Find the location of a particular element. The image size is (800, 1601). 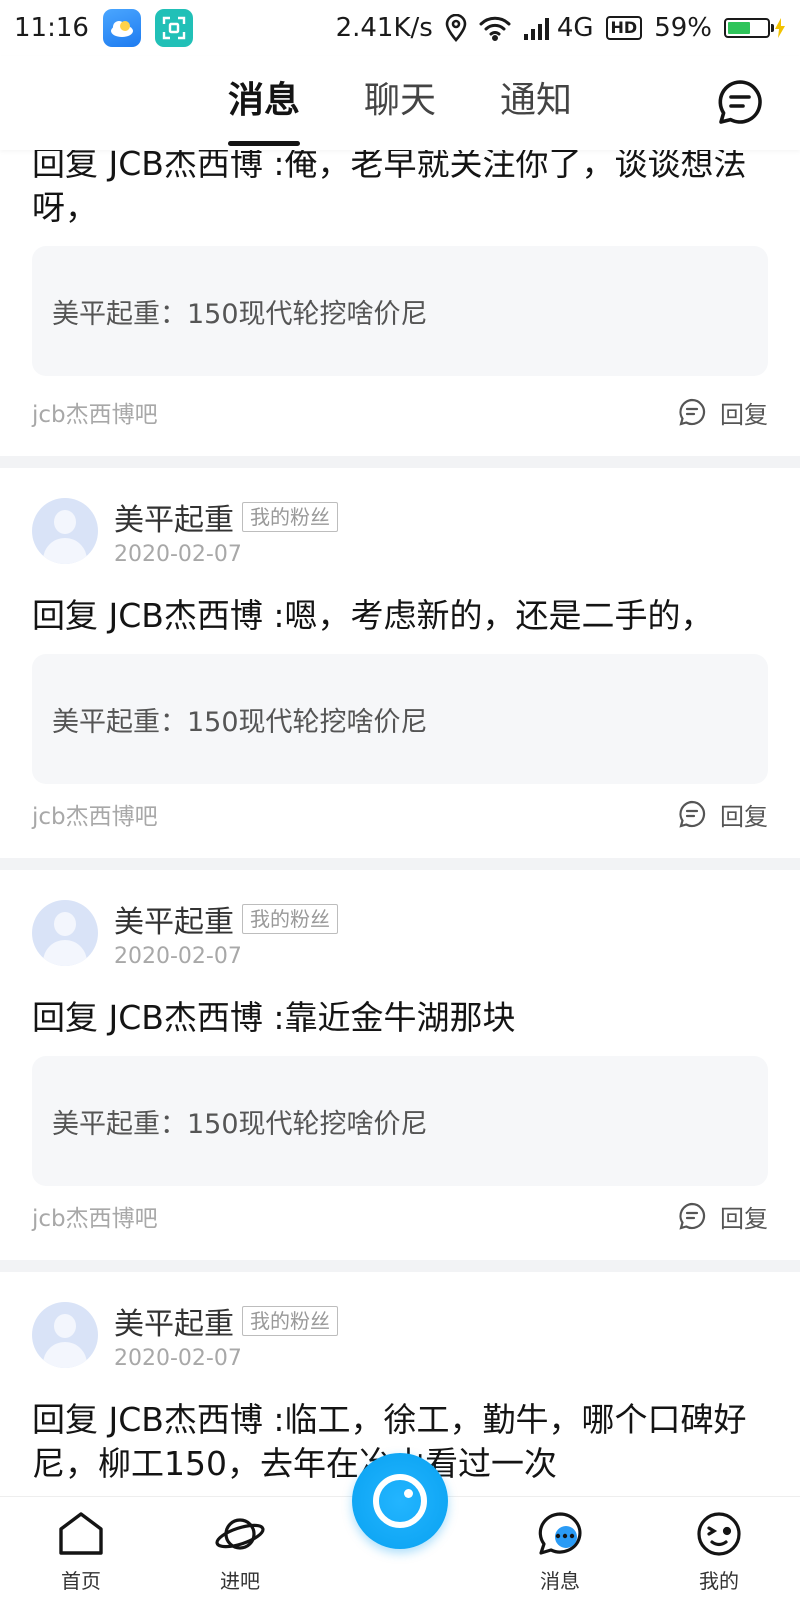

network-type: 4G is located at coordinates (575, 28).